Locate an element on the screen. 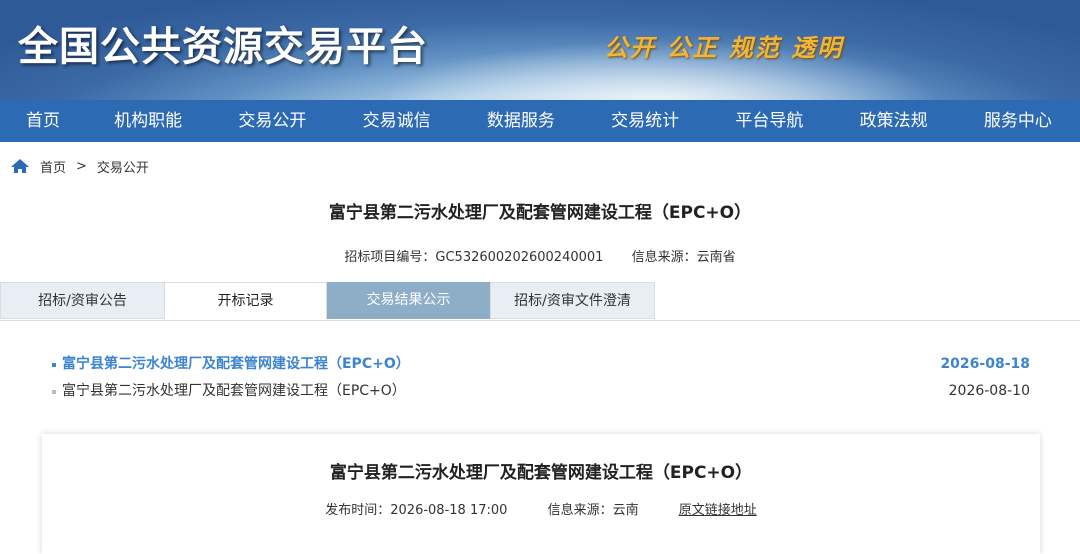  nav-item-service-center: 服务中心 is located at coordinates (1018, 121).